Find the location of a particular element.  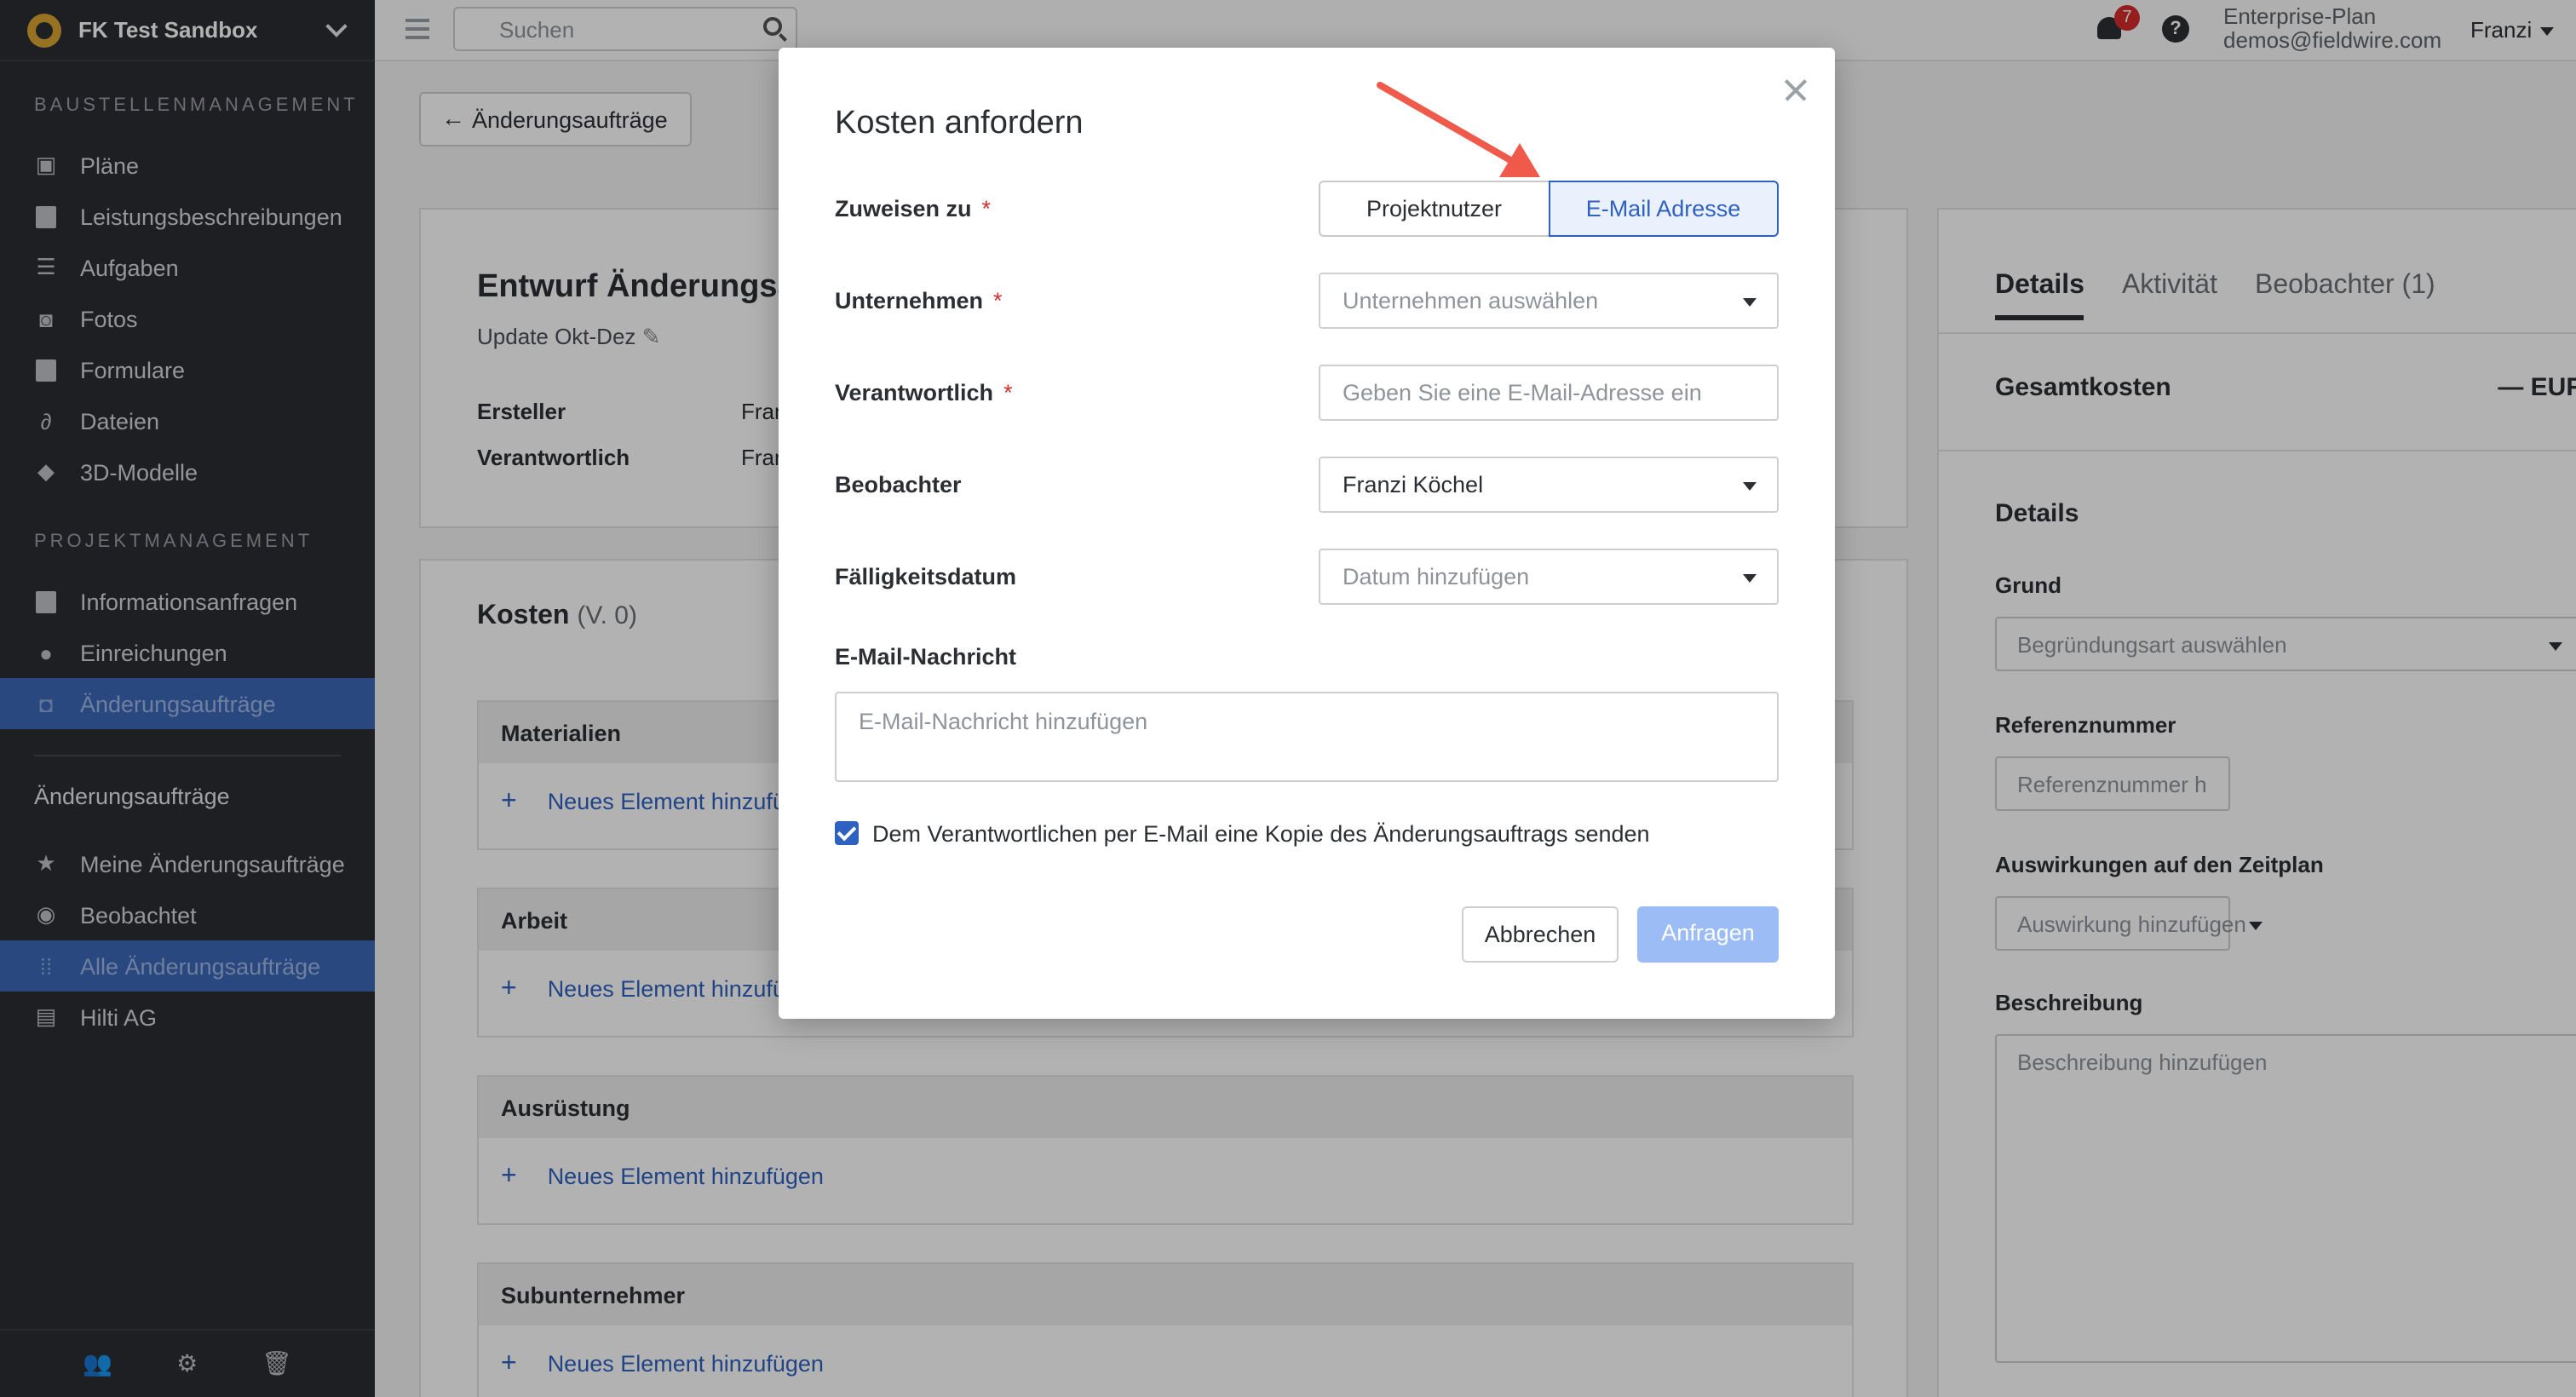

assign-label: Zuweisen zu * is located at coordinates (914, 209).